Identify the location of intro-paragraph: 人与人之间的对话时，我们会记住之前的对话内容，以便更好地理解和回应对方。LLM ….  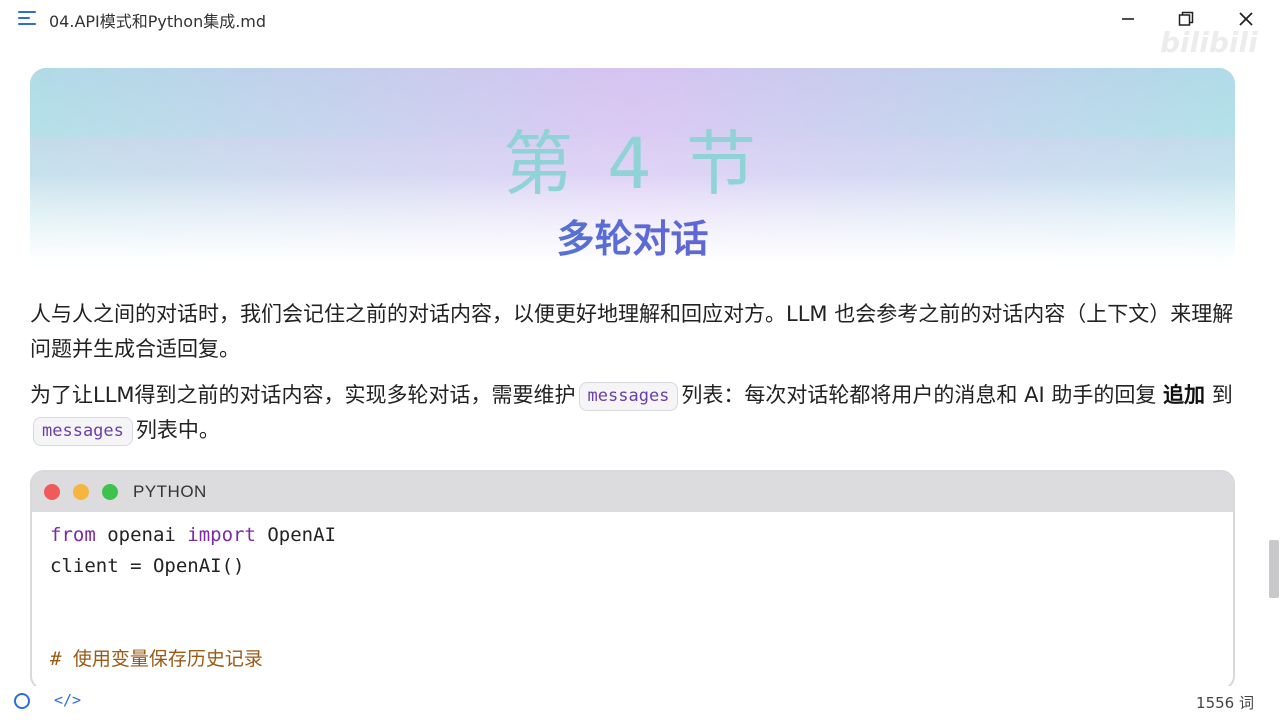
(632, 331).